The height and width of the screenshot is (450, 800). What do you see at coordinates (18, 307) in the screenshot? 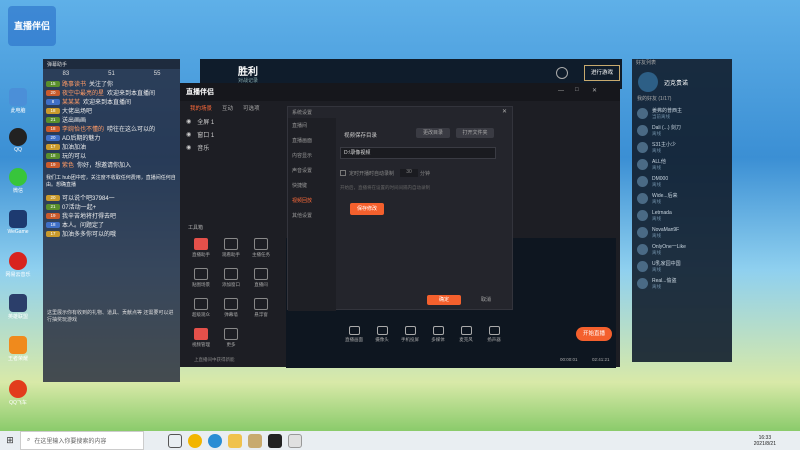
I see `desktop-icon-lol: 英雄联盟` at bounding box center [18, 307].